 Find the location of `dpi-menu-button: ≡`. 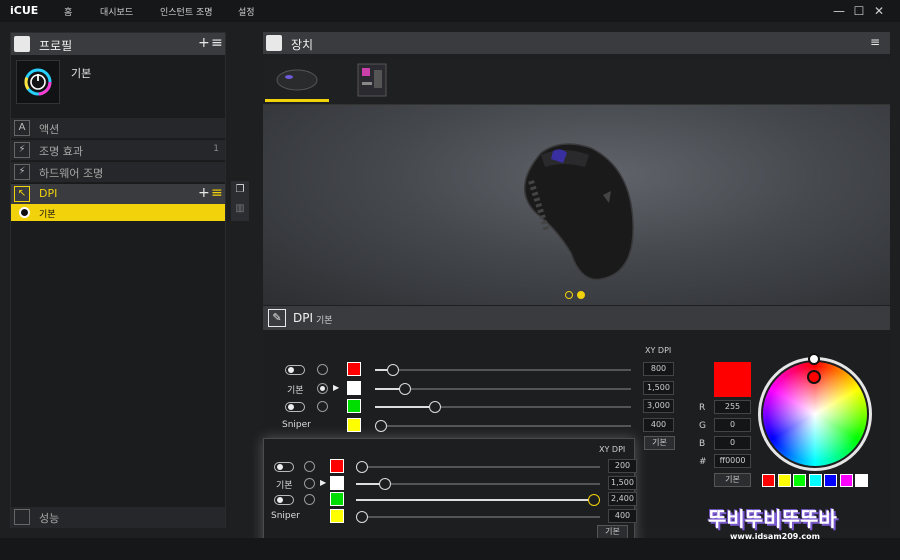

dpi-menu-button: ≡ is located at coordinates (217, 193).